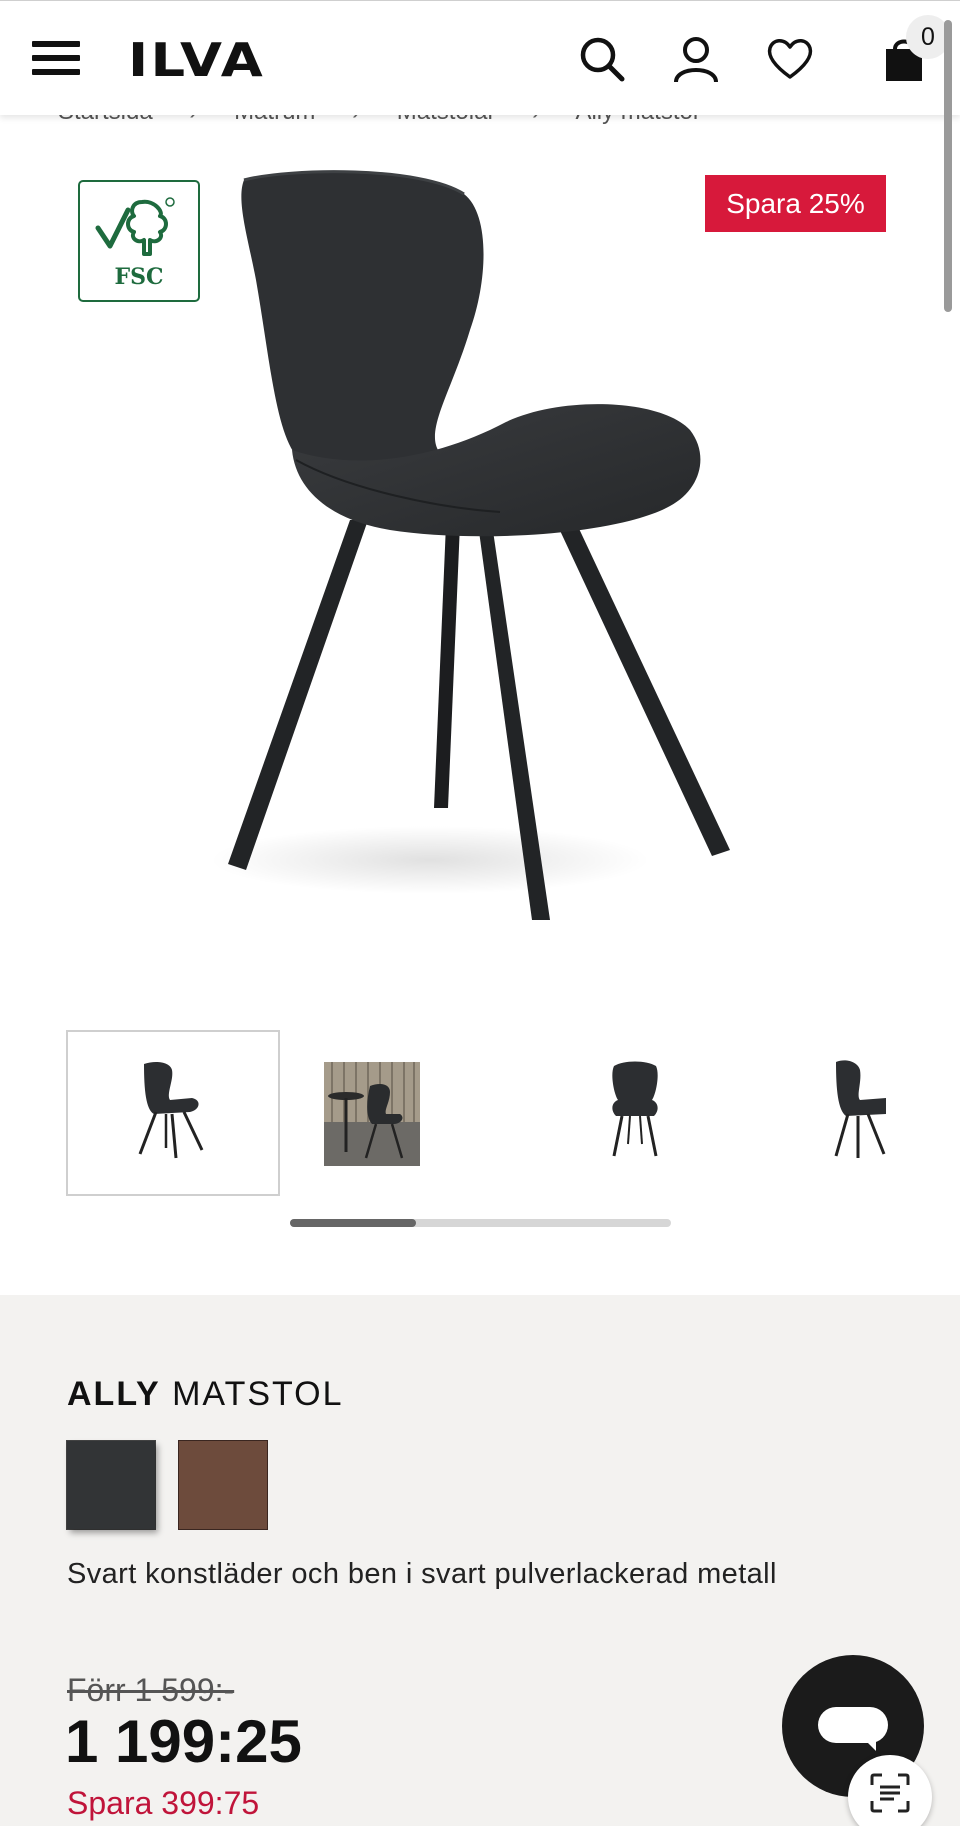  Describe the element at coordinates (853, 1725) in the screenshot. I see `chat-icon` at that location.